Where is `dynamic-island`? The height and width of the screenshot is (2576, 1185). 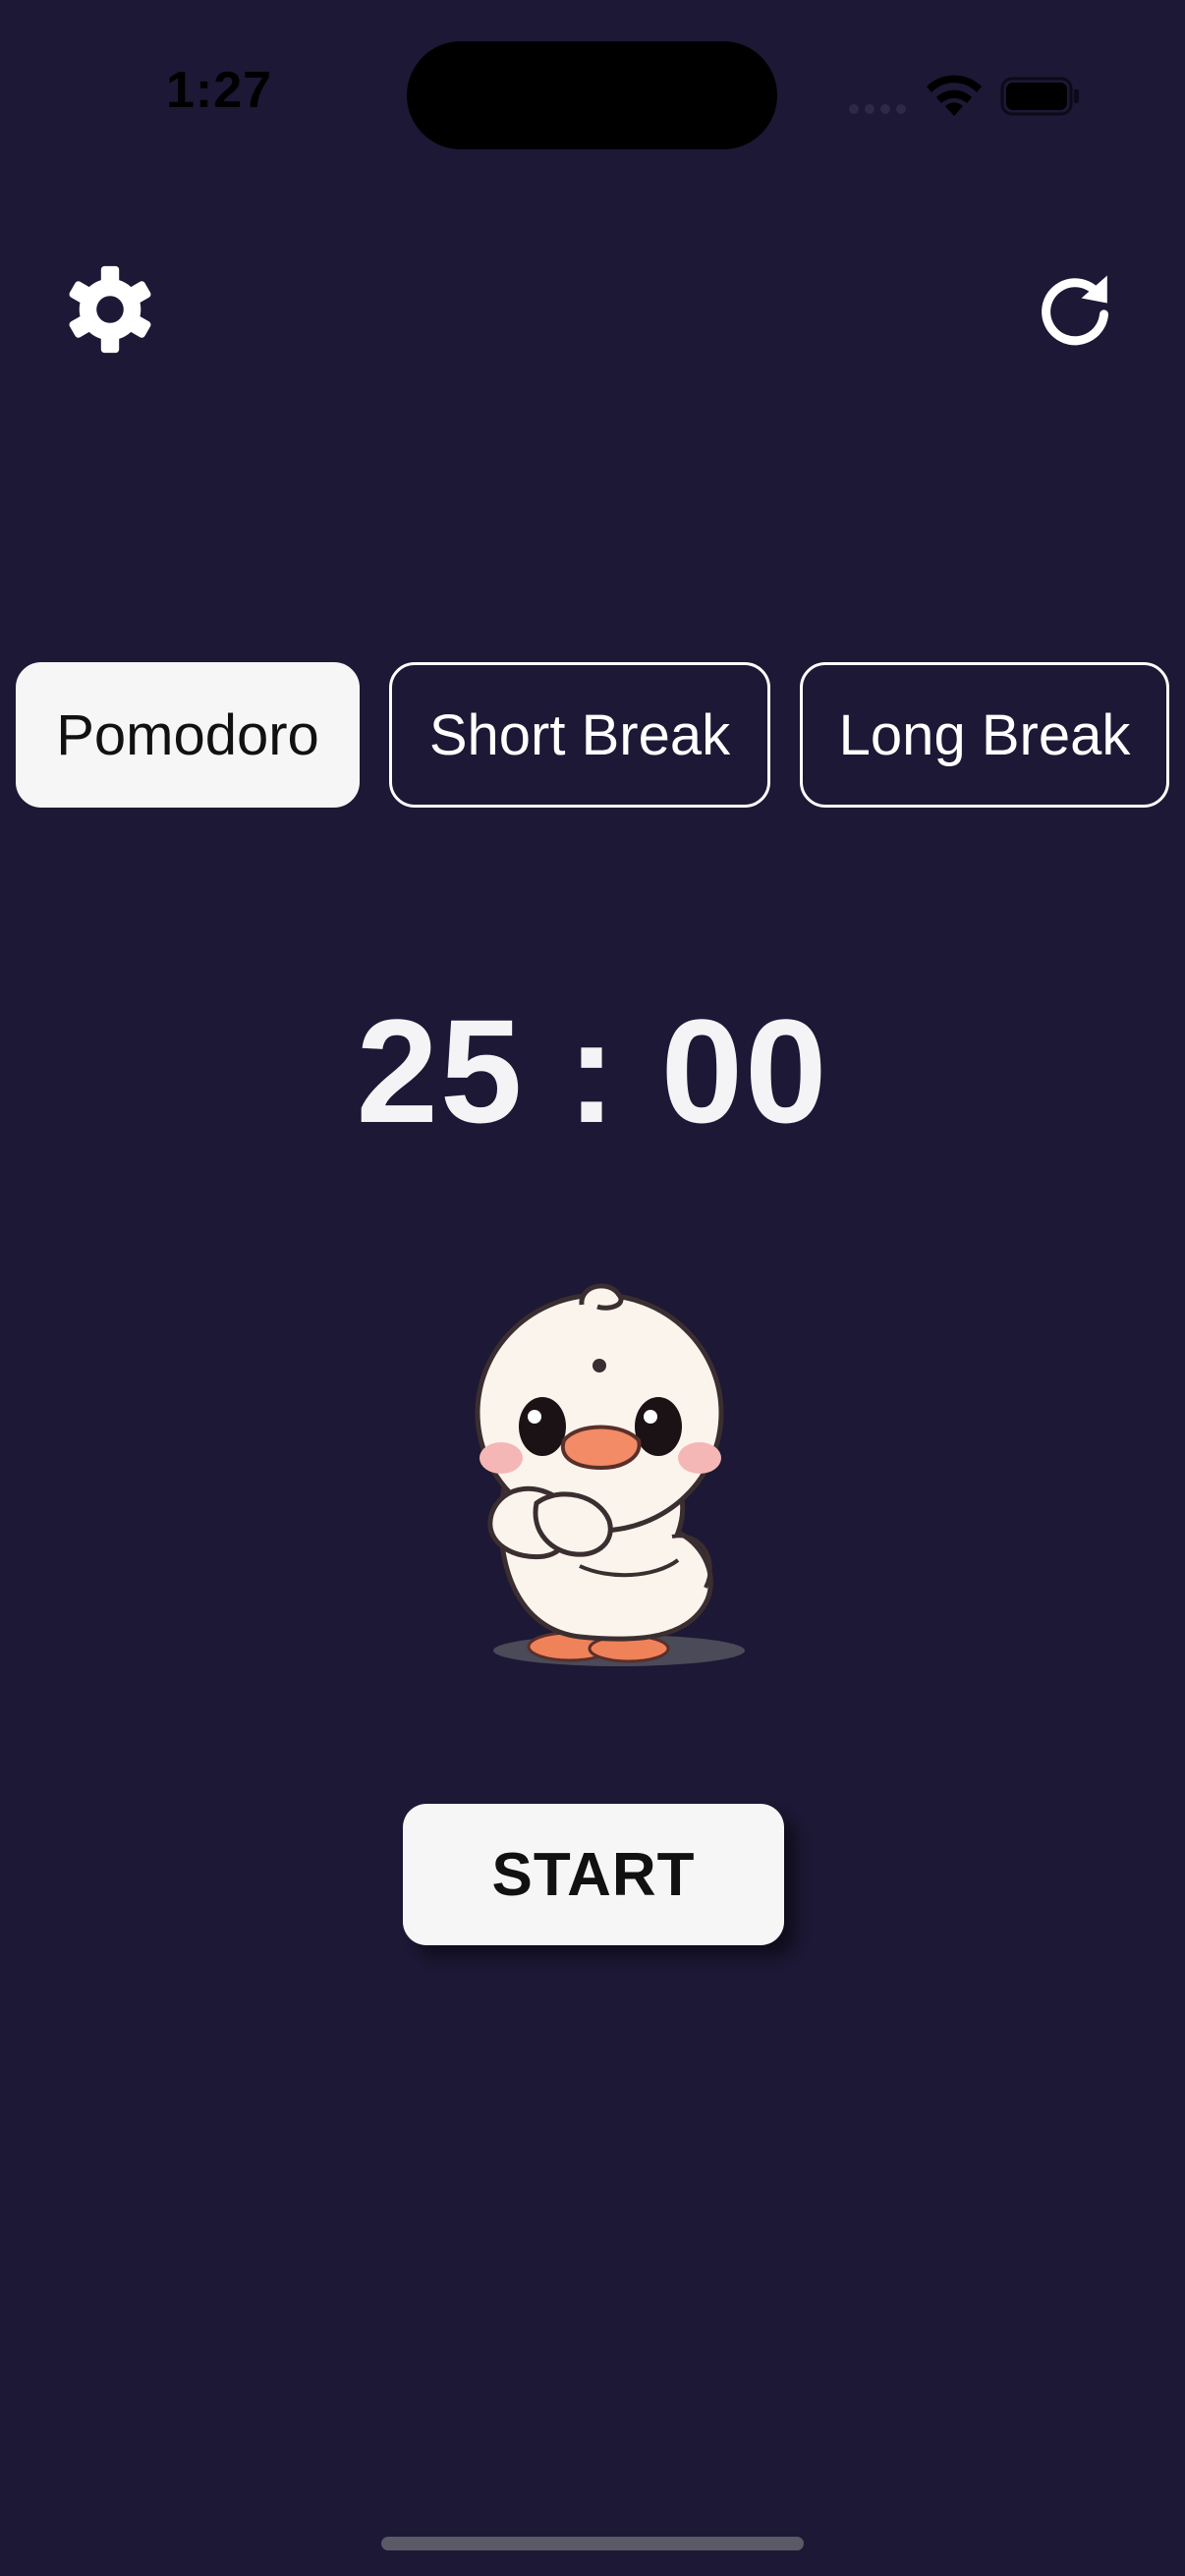
dynamic-island is located at coordinates (592, 95).